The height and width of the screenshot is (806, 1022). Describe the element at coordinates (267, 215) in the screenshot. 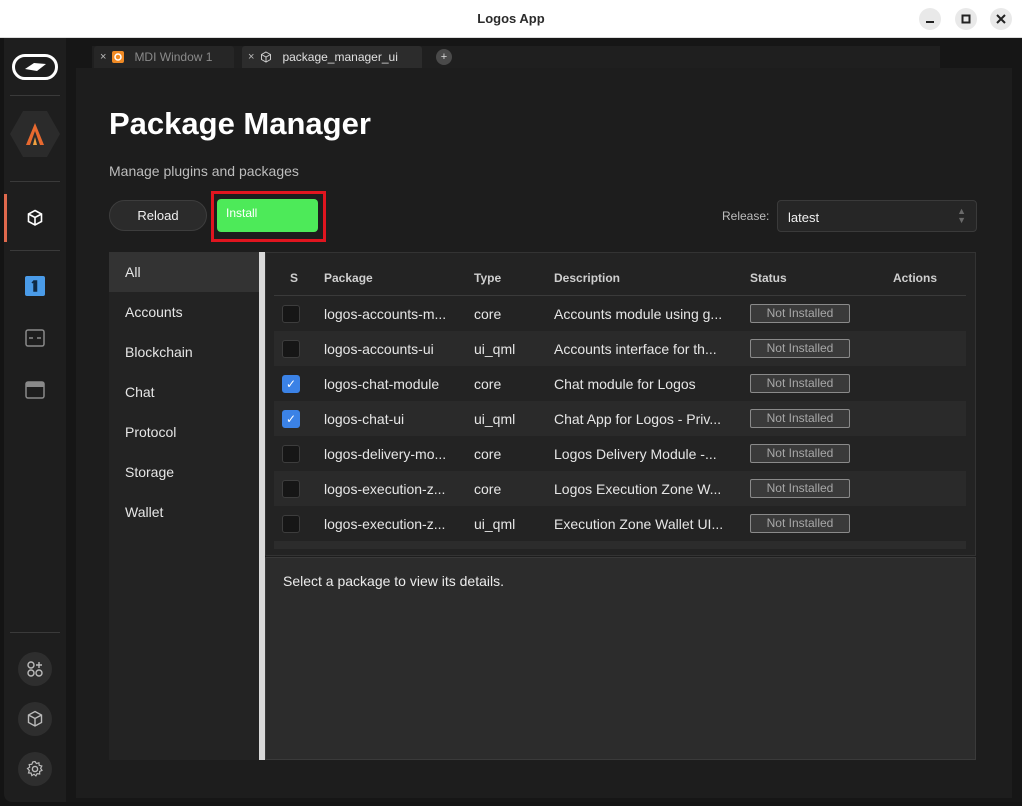

I see `install-button: Install` at that location.